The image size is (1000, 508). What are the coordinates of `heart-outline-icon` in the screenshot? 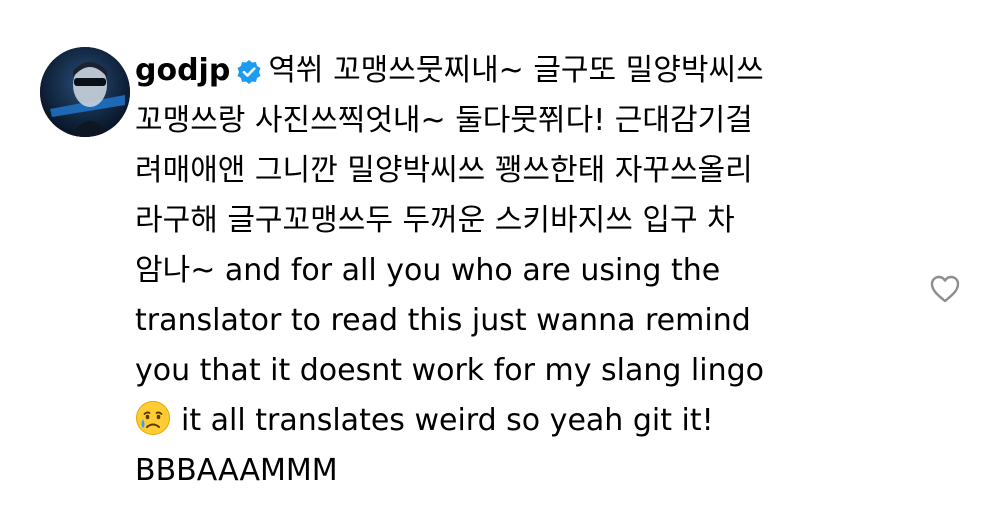 It's located at (945, 291).